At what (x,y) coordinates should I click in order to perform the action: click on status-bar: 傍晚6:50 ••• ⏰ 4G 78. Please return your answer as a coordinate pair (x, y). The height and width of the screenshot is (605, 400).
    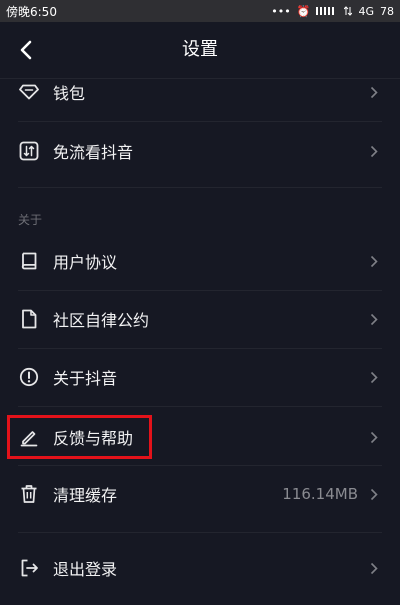
    Looking at the image, I should click on (200, 11).